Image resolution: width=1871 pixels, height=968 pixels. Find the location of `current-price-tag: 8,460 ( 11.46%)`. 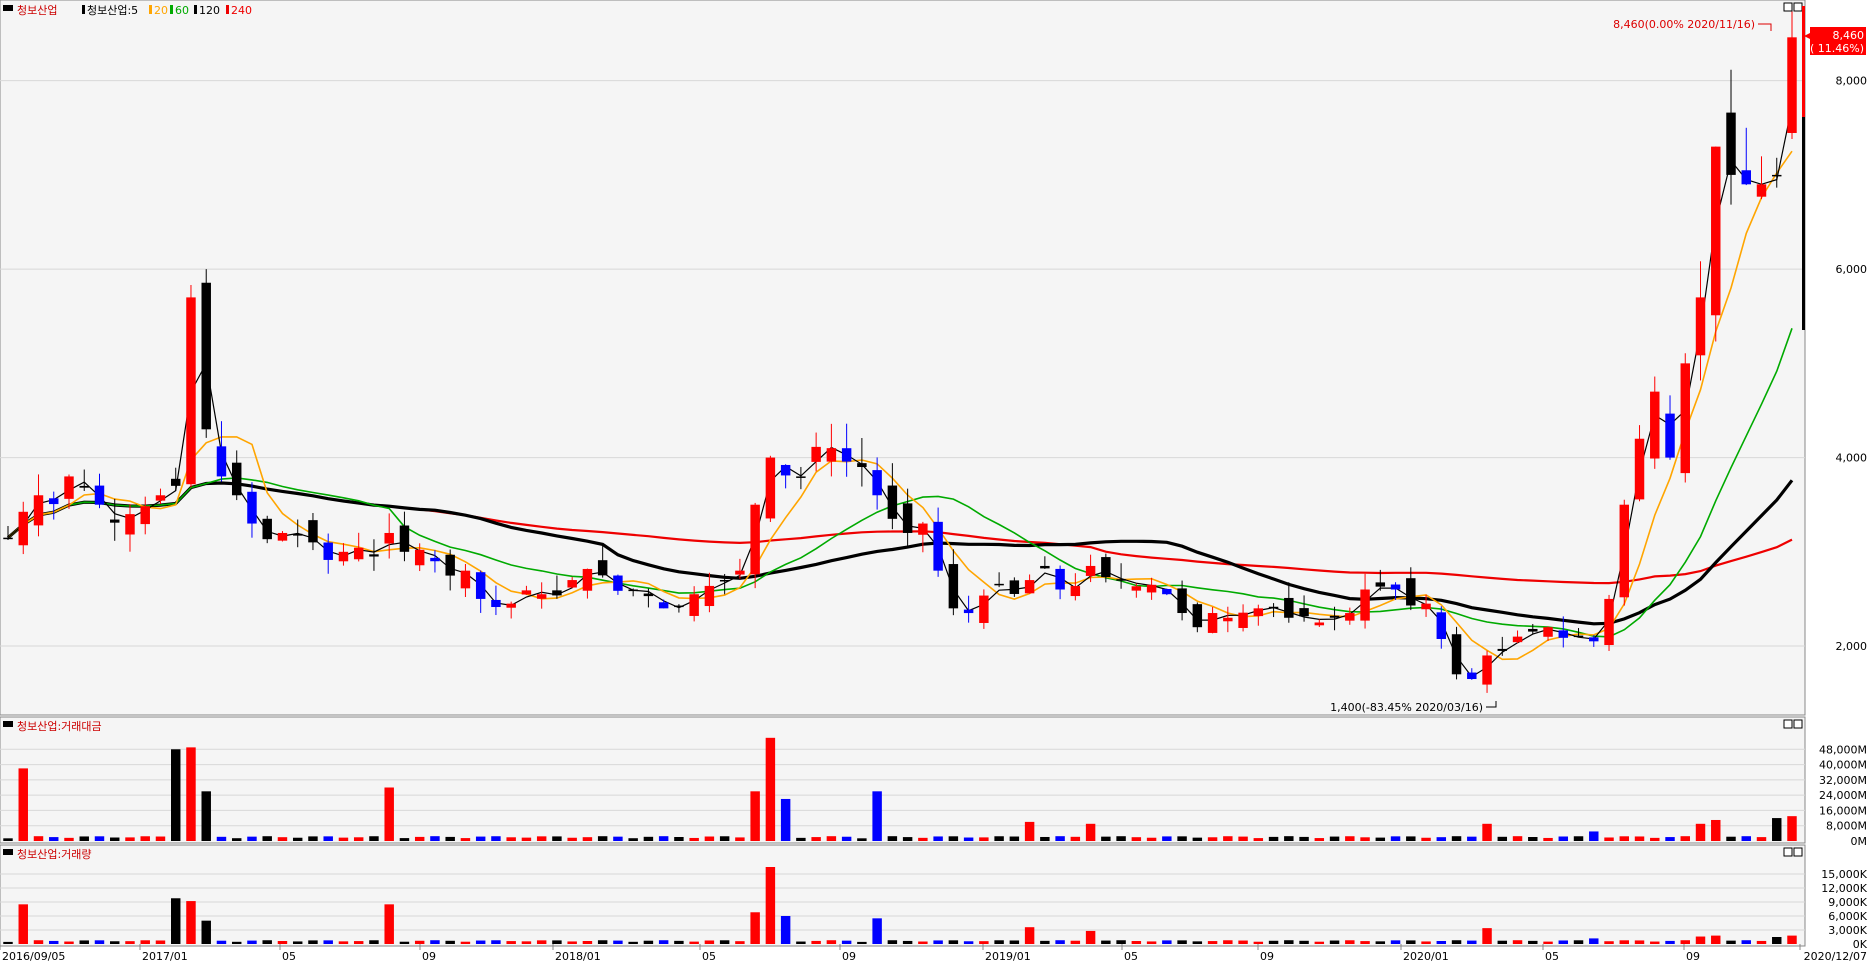

current-price-tag: 8,460 ( 11.46%) is located at coordinates (1835, 41).